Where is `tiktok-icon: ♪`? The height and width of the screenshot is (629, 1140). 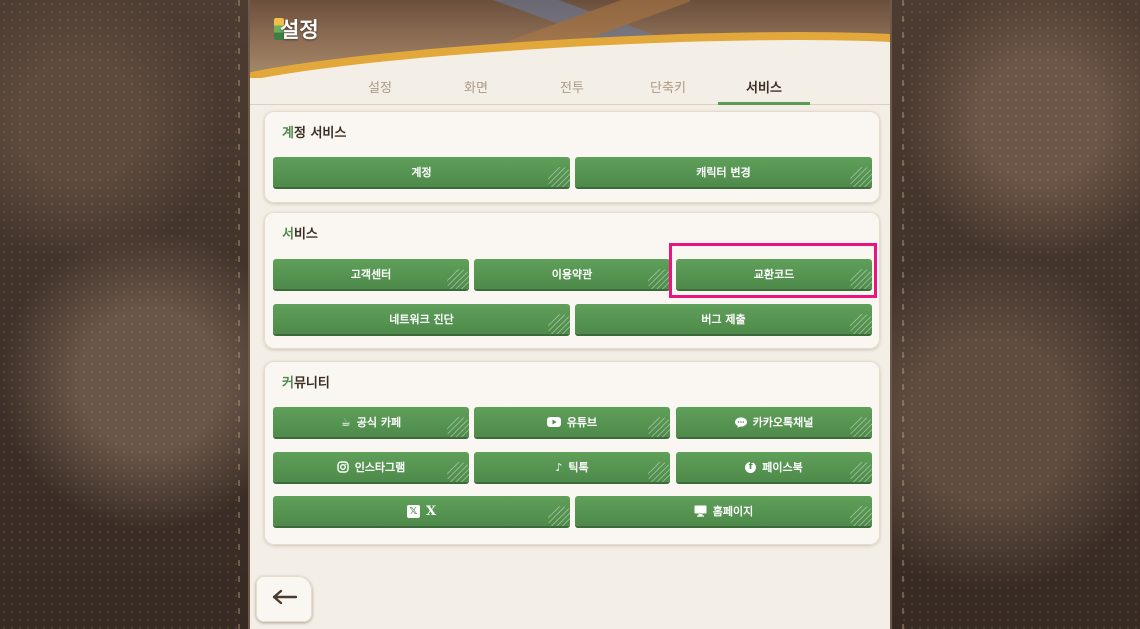
tiktok-icon: ♪ is located at coordinates (559, 467).